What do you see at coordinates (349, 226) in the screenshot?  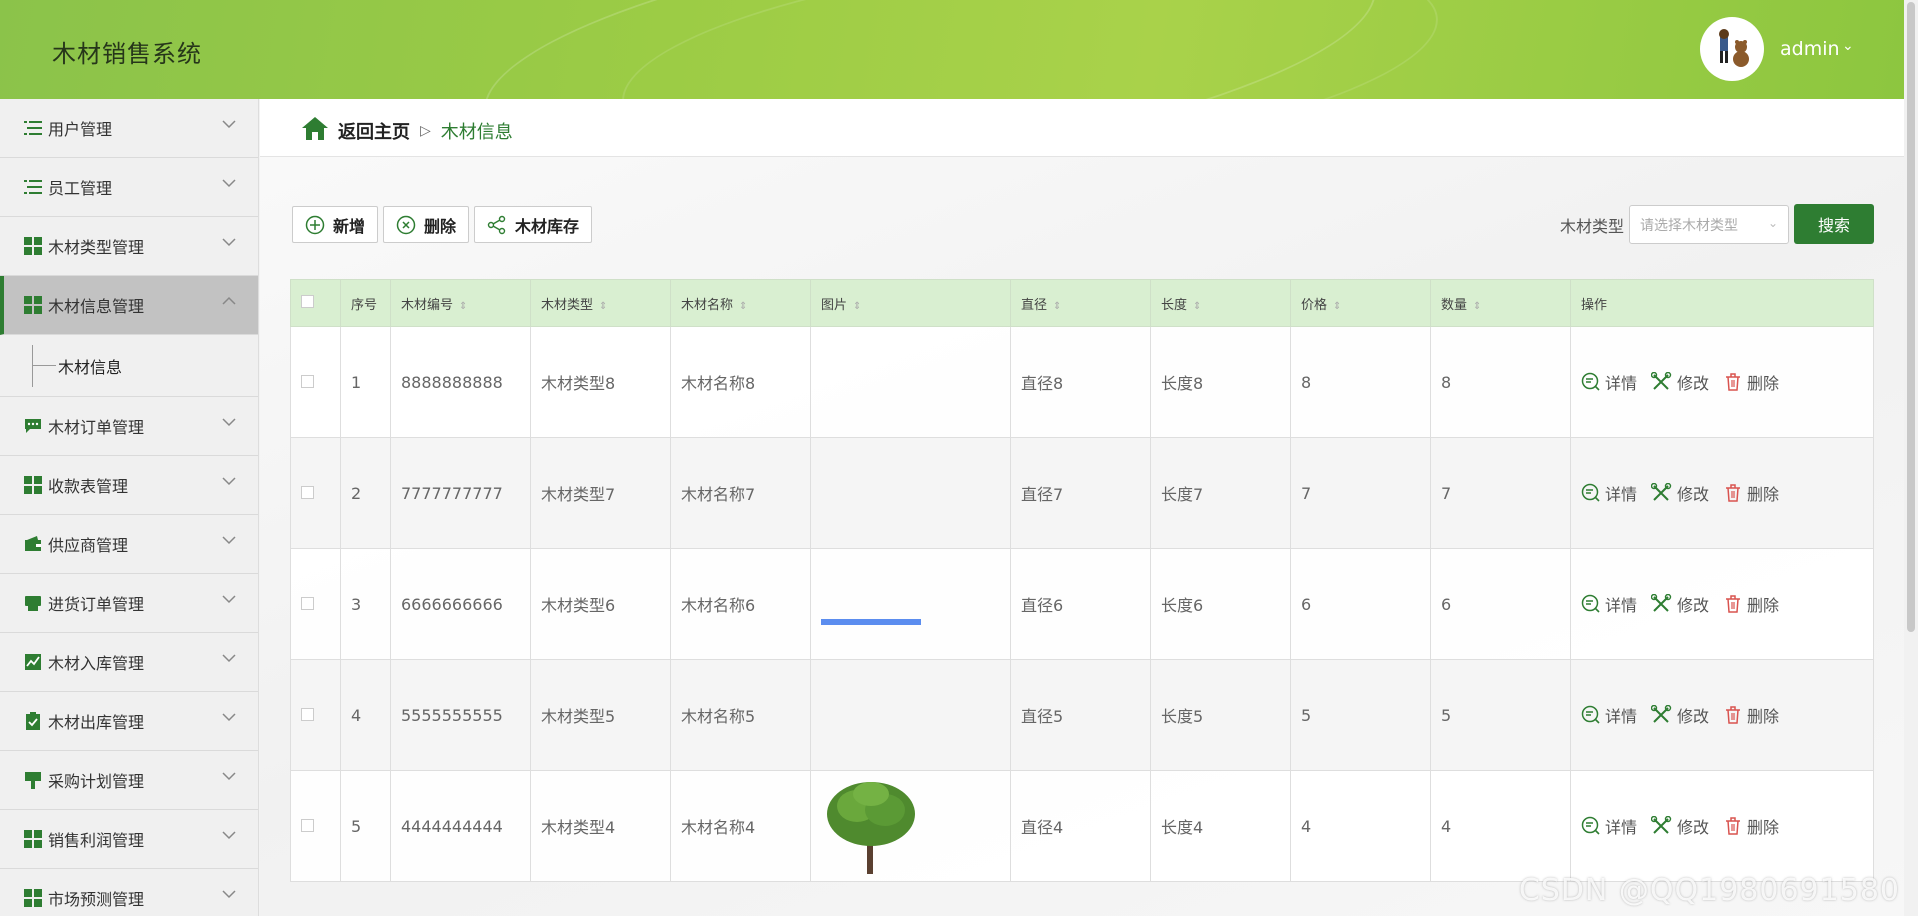 I see `add-button-label: 新增` at bounding box center [349, 226].